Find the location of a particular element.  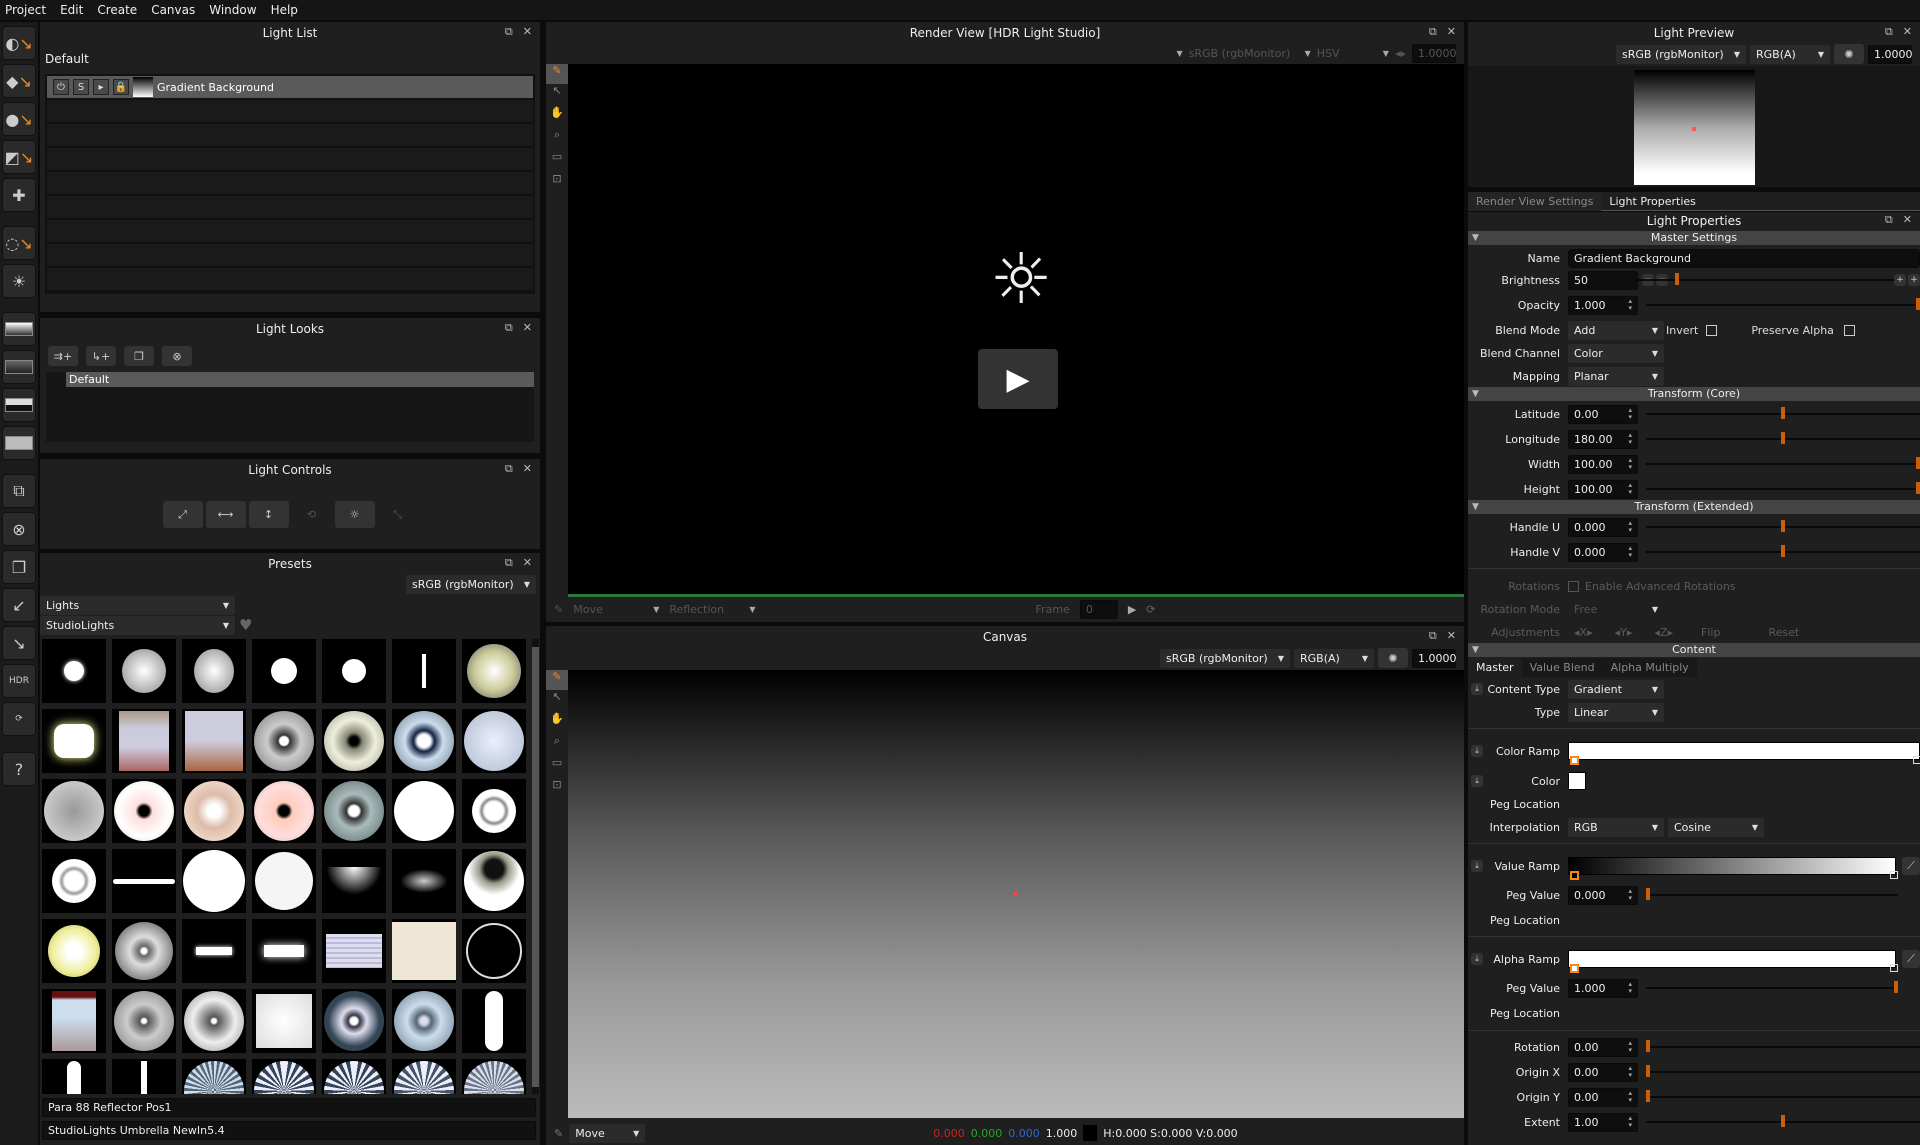

preview-colorspace-dropdown: sRGB (rgbMonitor) ▼ is located at coordinates (1681, 54).